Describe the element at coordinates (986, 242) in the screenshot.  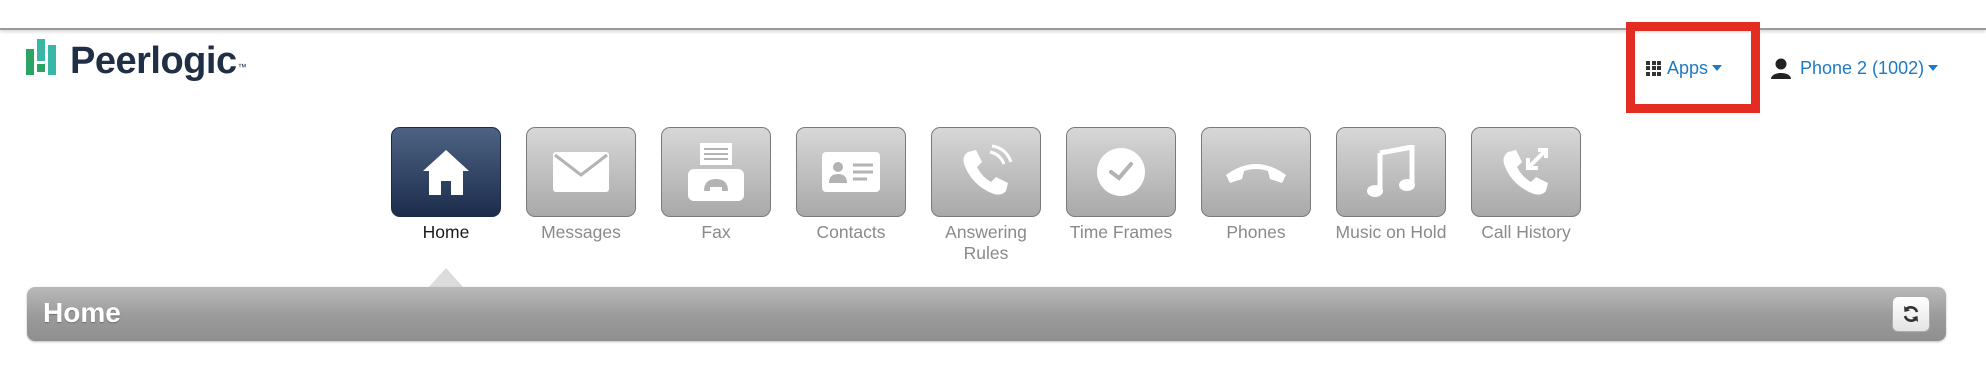
I see `nav-answering-rules-label: Answering Rules` at that location.